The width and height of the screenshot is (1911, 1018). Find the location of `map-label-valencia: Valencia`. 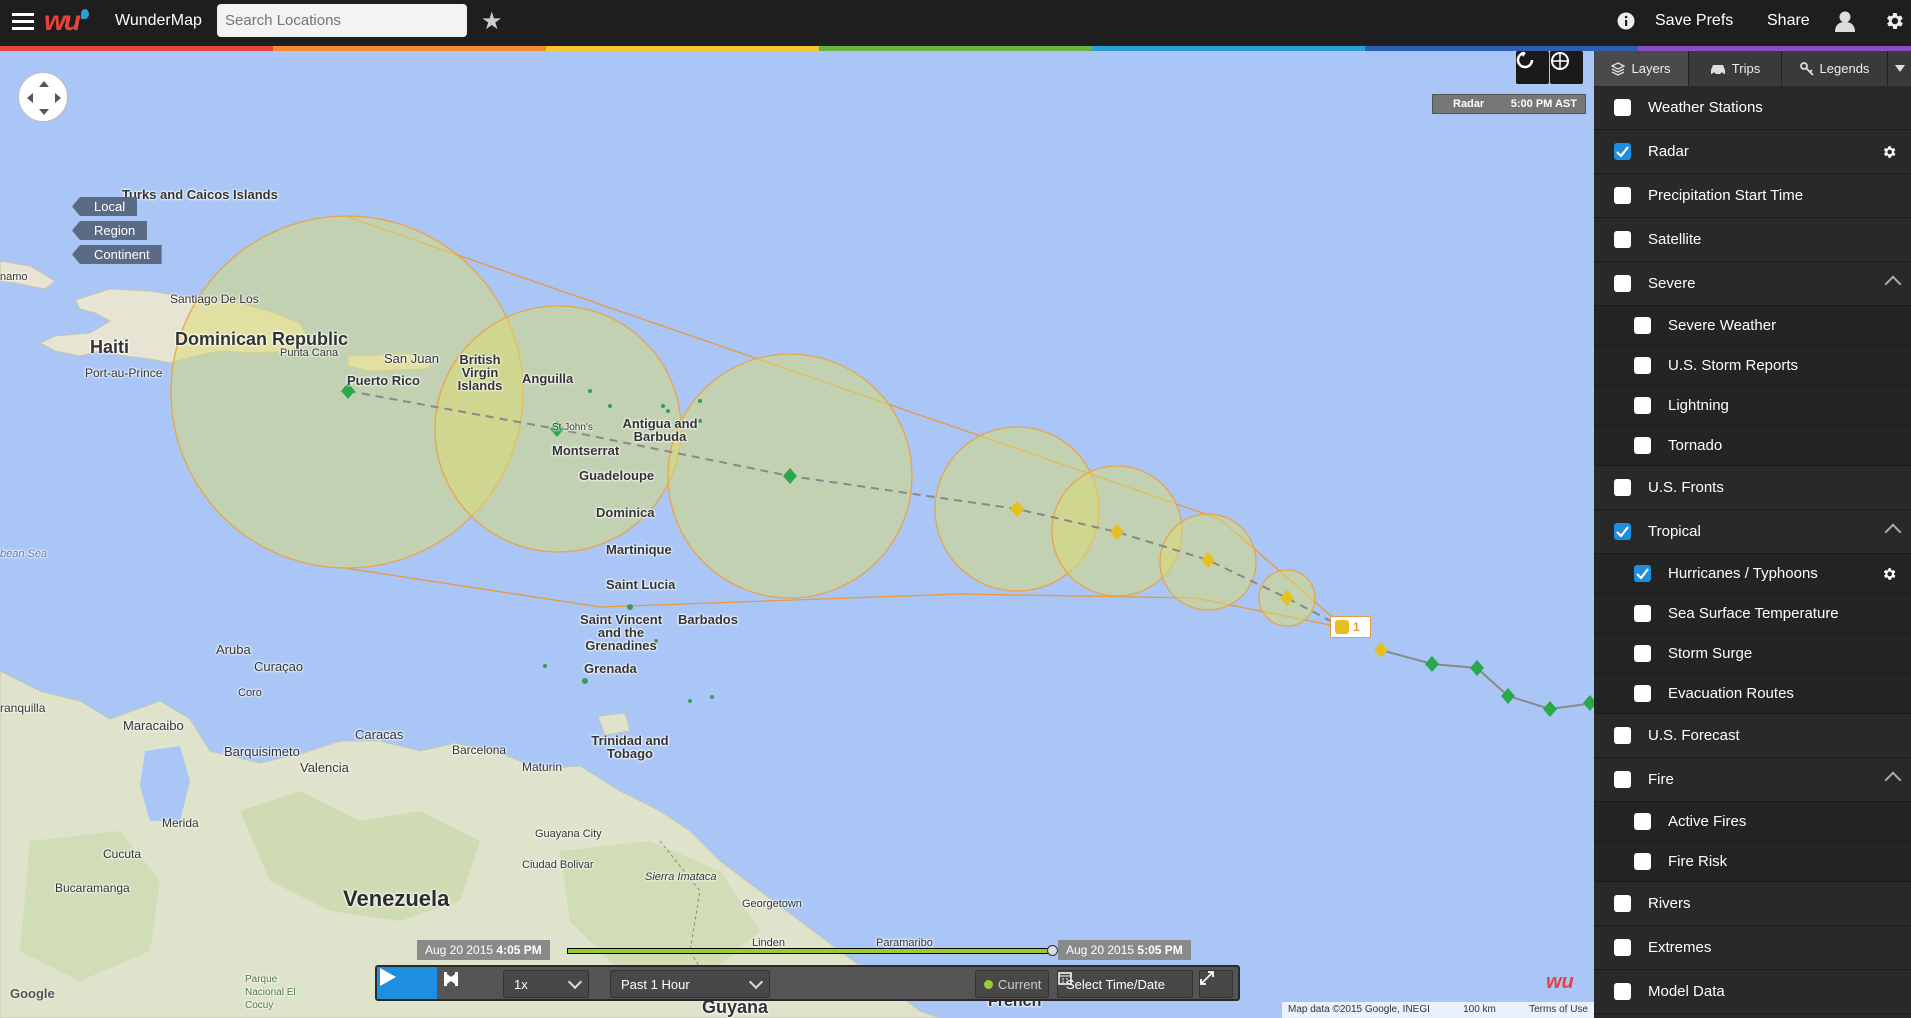

map-label-valencia: Valencia is located at coordinates (324, 767).